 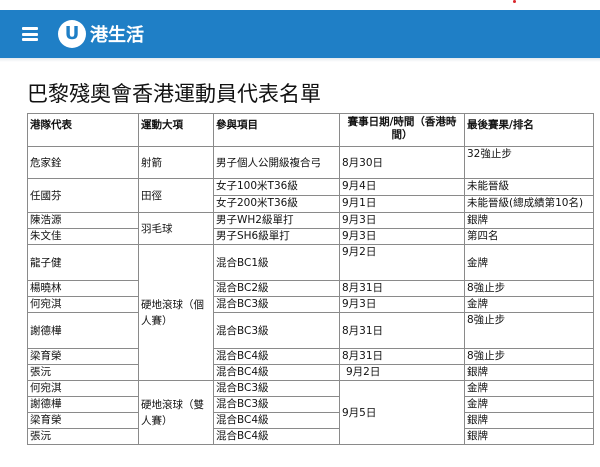 What do you see at coordinates (276, 262) in the screenshot?
I see `cell-event: 混合BC1級` at bounding box center [276, 262].